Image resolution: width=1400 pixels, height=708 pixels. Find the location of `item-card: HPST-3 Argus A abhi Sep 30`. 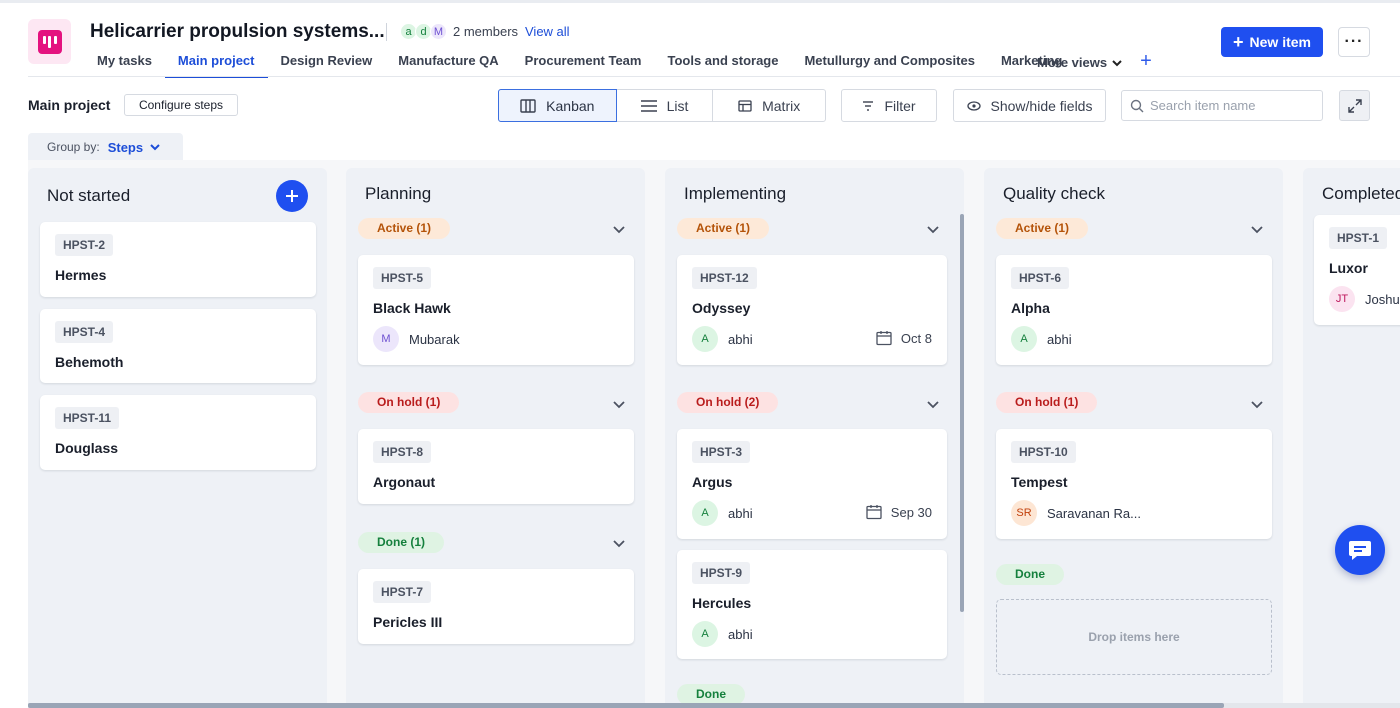

item-card: HPST-3 Argus A abhi Sep 30 is located at coordinates (812, 484).